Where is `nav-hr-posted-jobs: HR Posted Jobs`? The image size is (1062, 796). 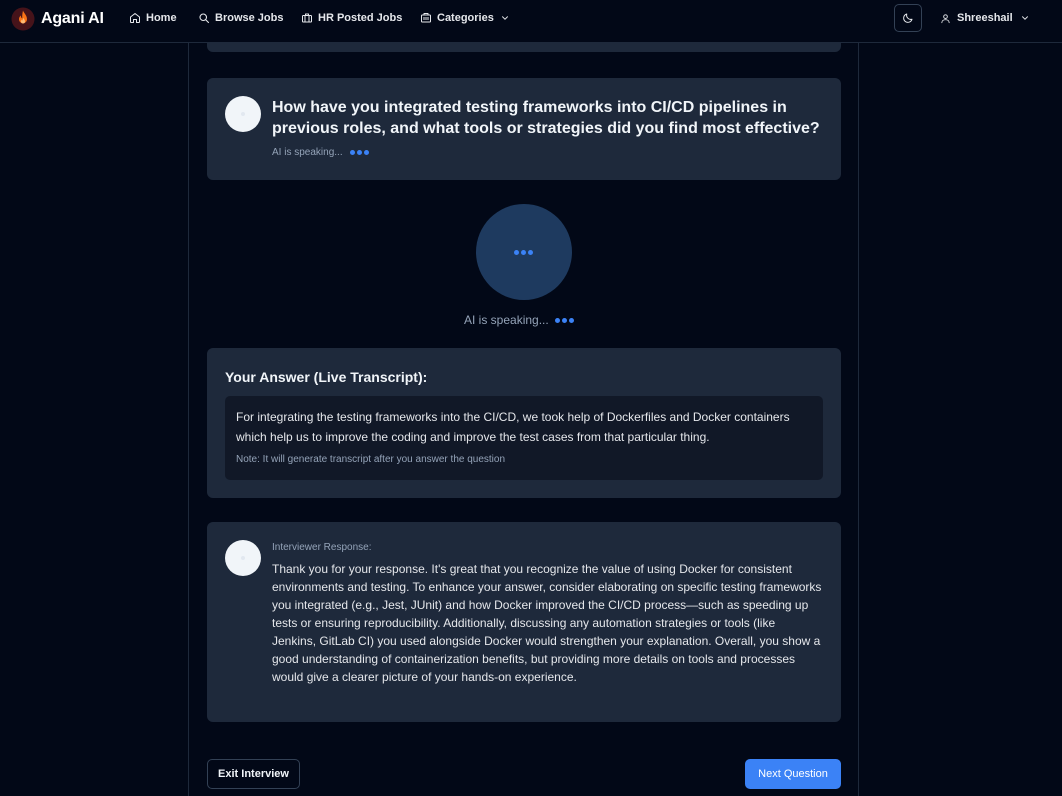 nav-hr-posted-jobs: HR Posted Jobs is located at coordinates (351, 18).